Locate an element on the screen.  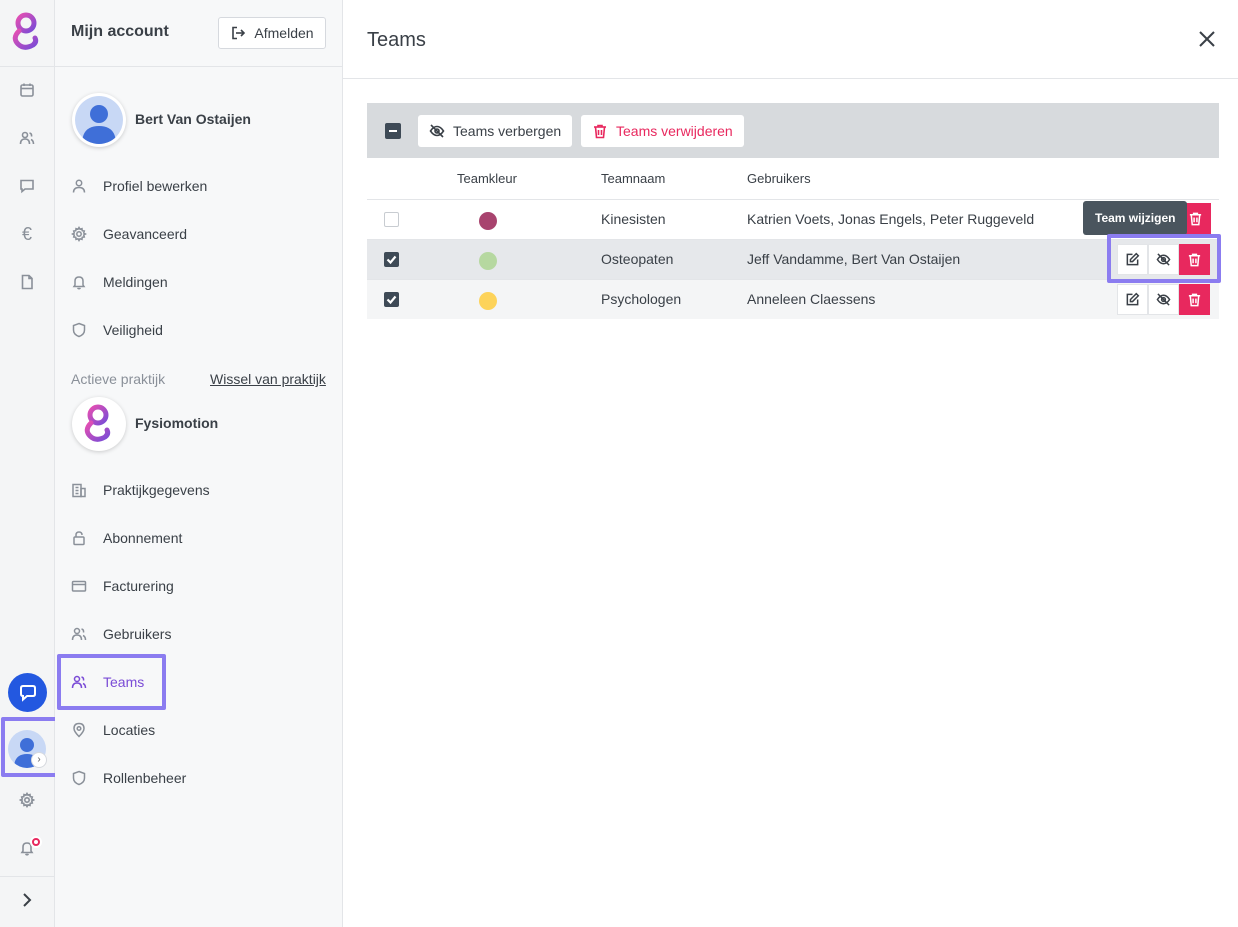
logout-button: Afmelden is located at coordinates (272, 33).